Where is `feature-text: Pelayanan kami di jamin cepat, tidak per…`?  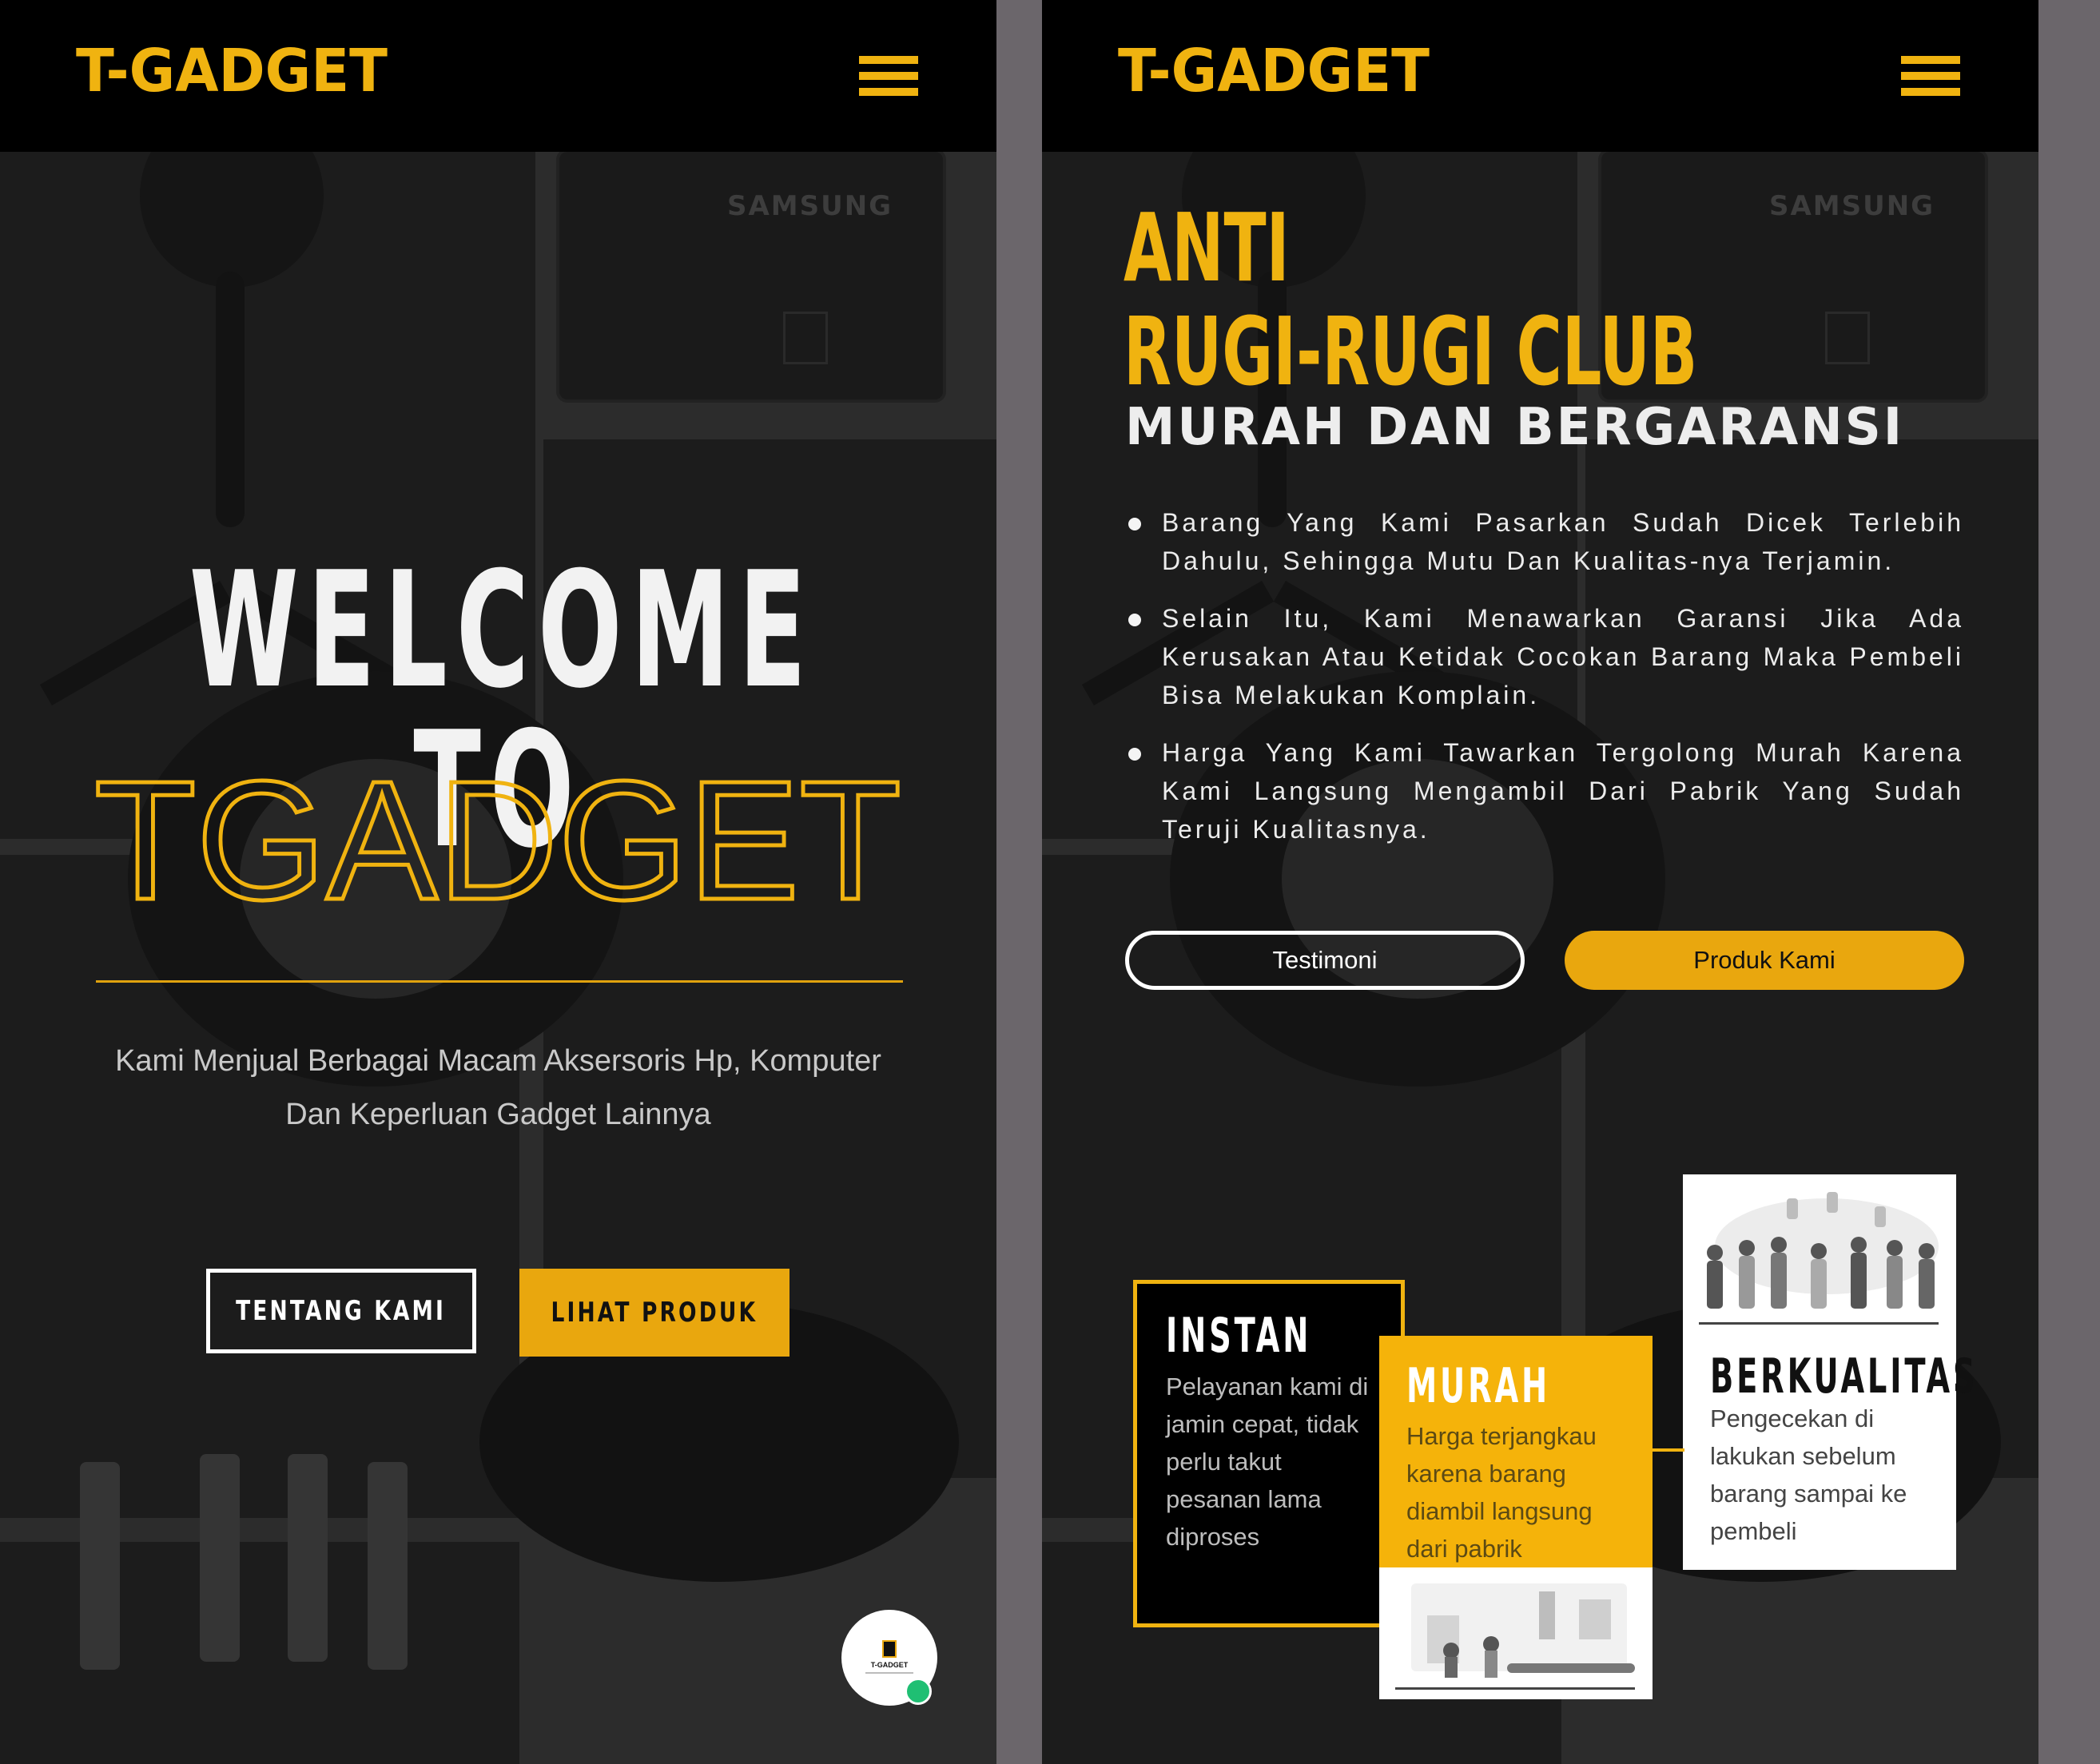
feature-text: Pelayanan kami di jamin cepat, tidak per… is located at coordinates (1267, 1462).